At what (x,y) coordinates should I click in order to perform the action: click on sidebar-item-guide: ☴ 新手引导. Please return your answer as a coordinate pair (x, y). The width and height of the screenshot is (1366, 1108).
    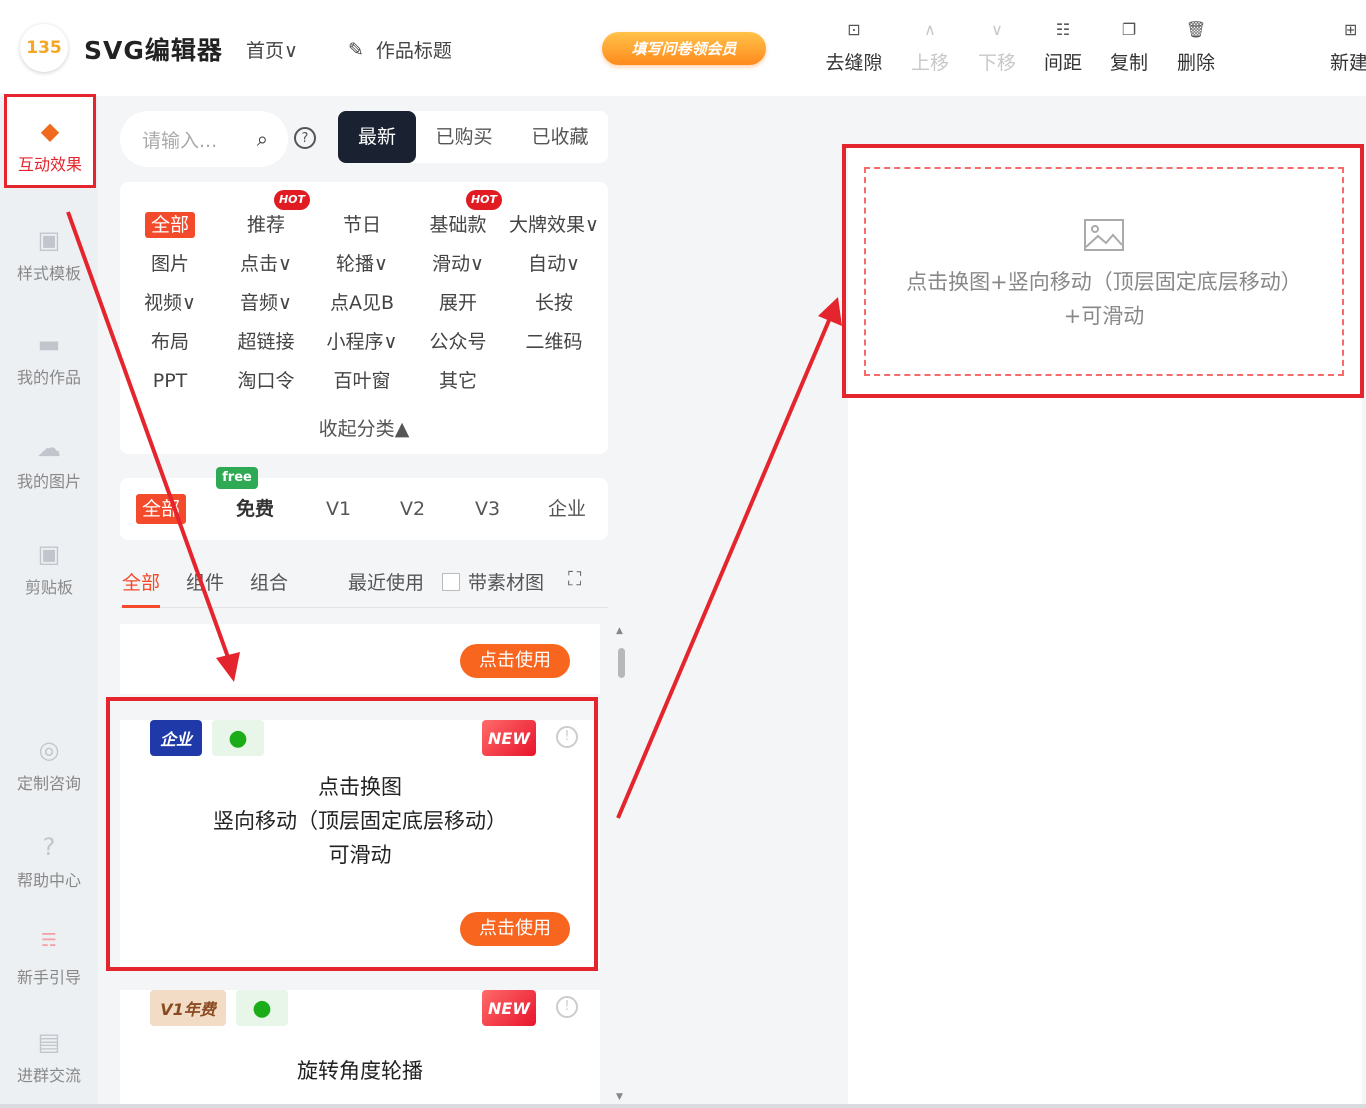
    Looking at the image, I should click on (49, 959).